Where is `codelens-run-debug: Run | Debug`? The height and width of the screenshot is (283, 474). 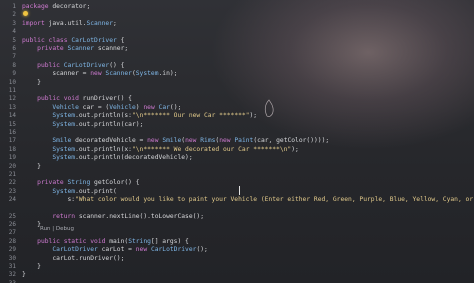 codelens-run-debug: Run | Debug is located at coordinates (57, 229).